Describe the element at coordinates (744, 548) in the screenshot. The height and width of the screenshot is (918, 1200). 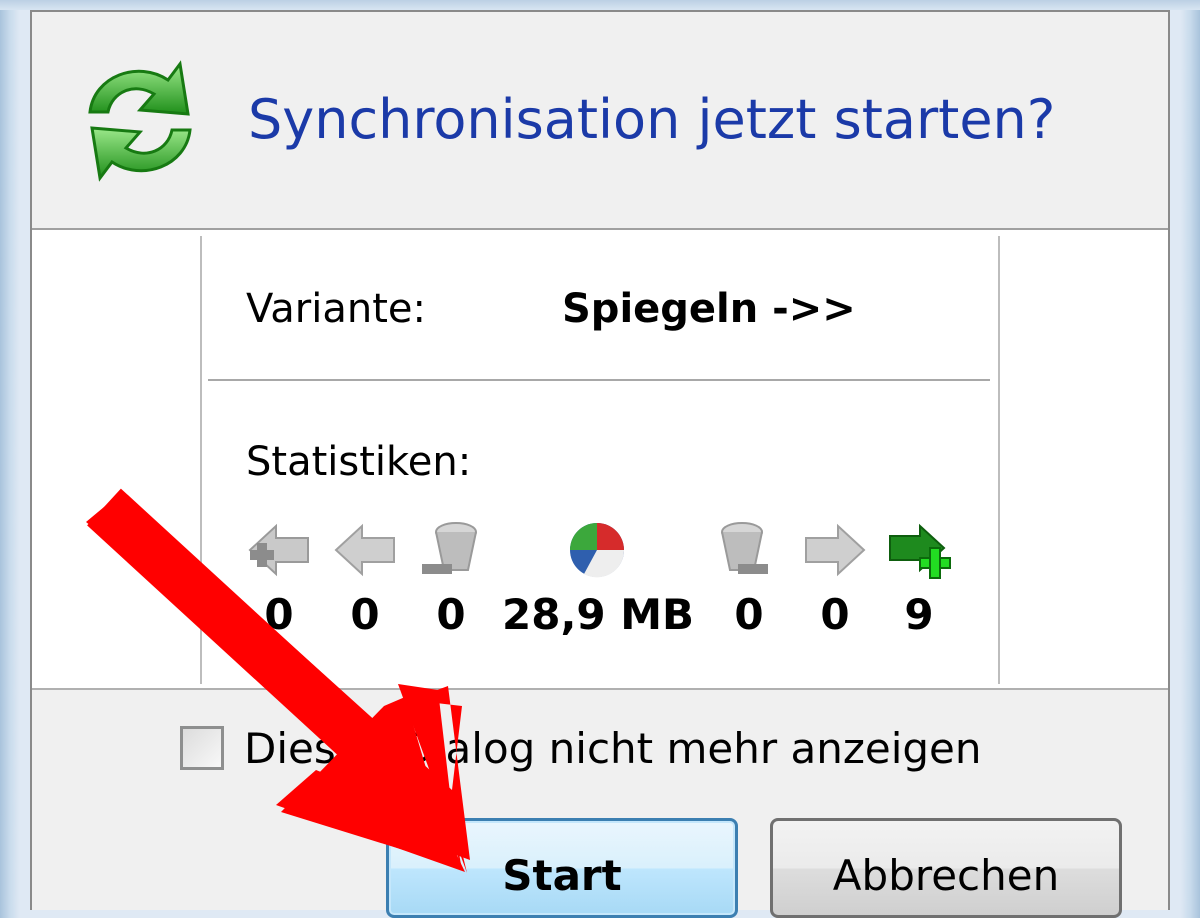
I see `delete-right-icon` at that location.